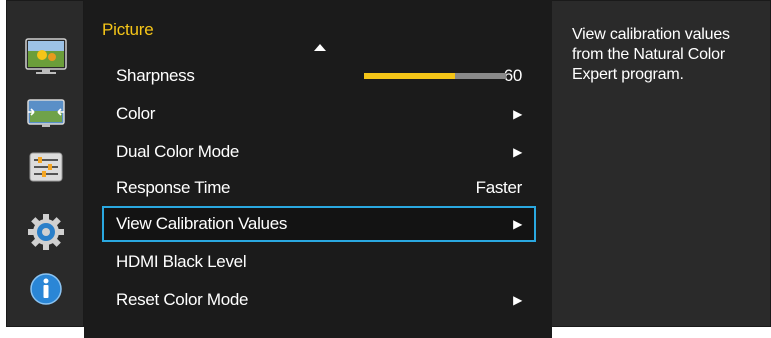  Describe the element at coordinates (182, 299) in the screenshot. I see `menu-item-label: Reset Color Mode` at that location.